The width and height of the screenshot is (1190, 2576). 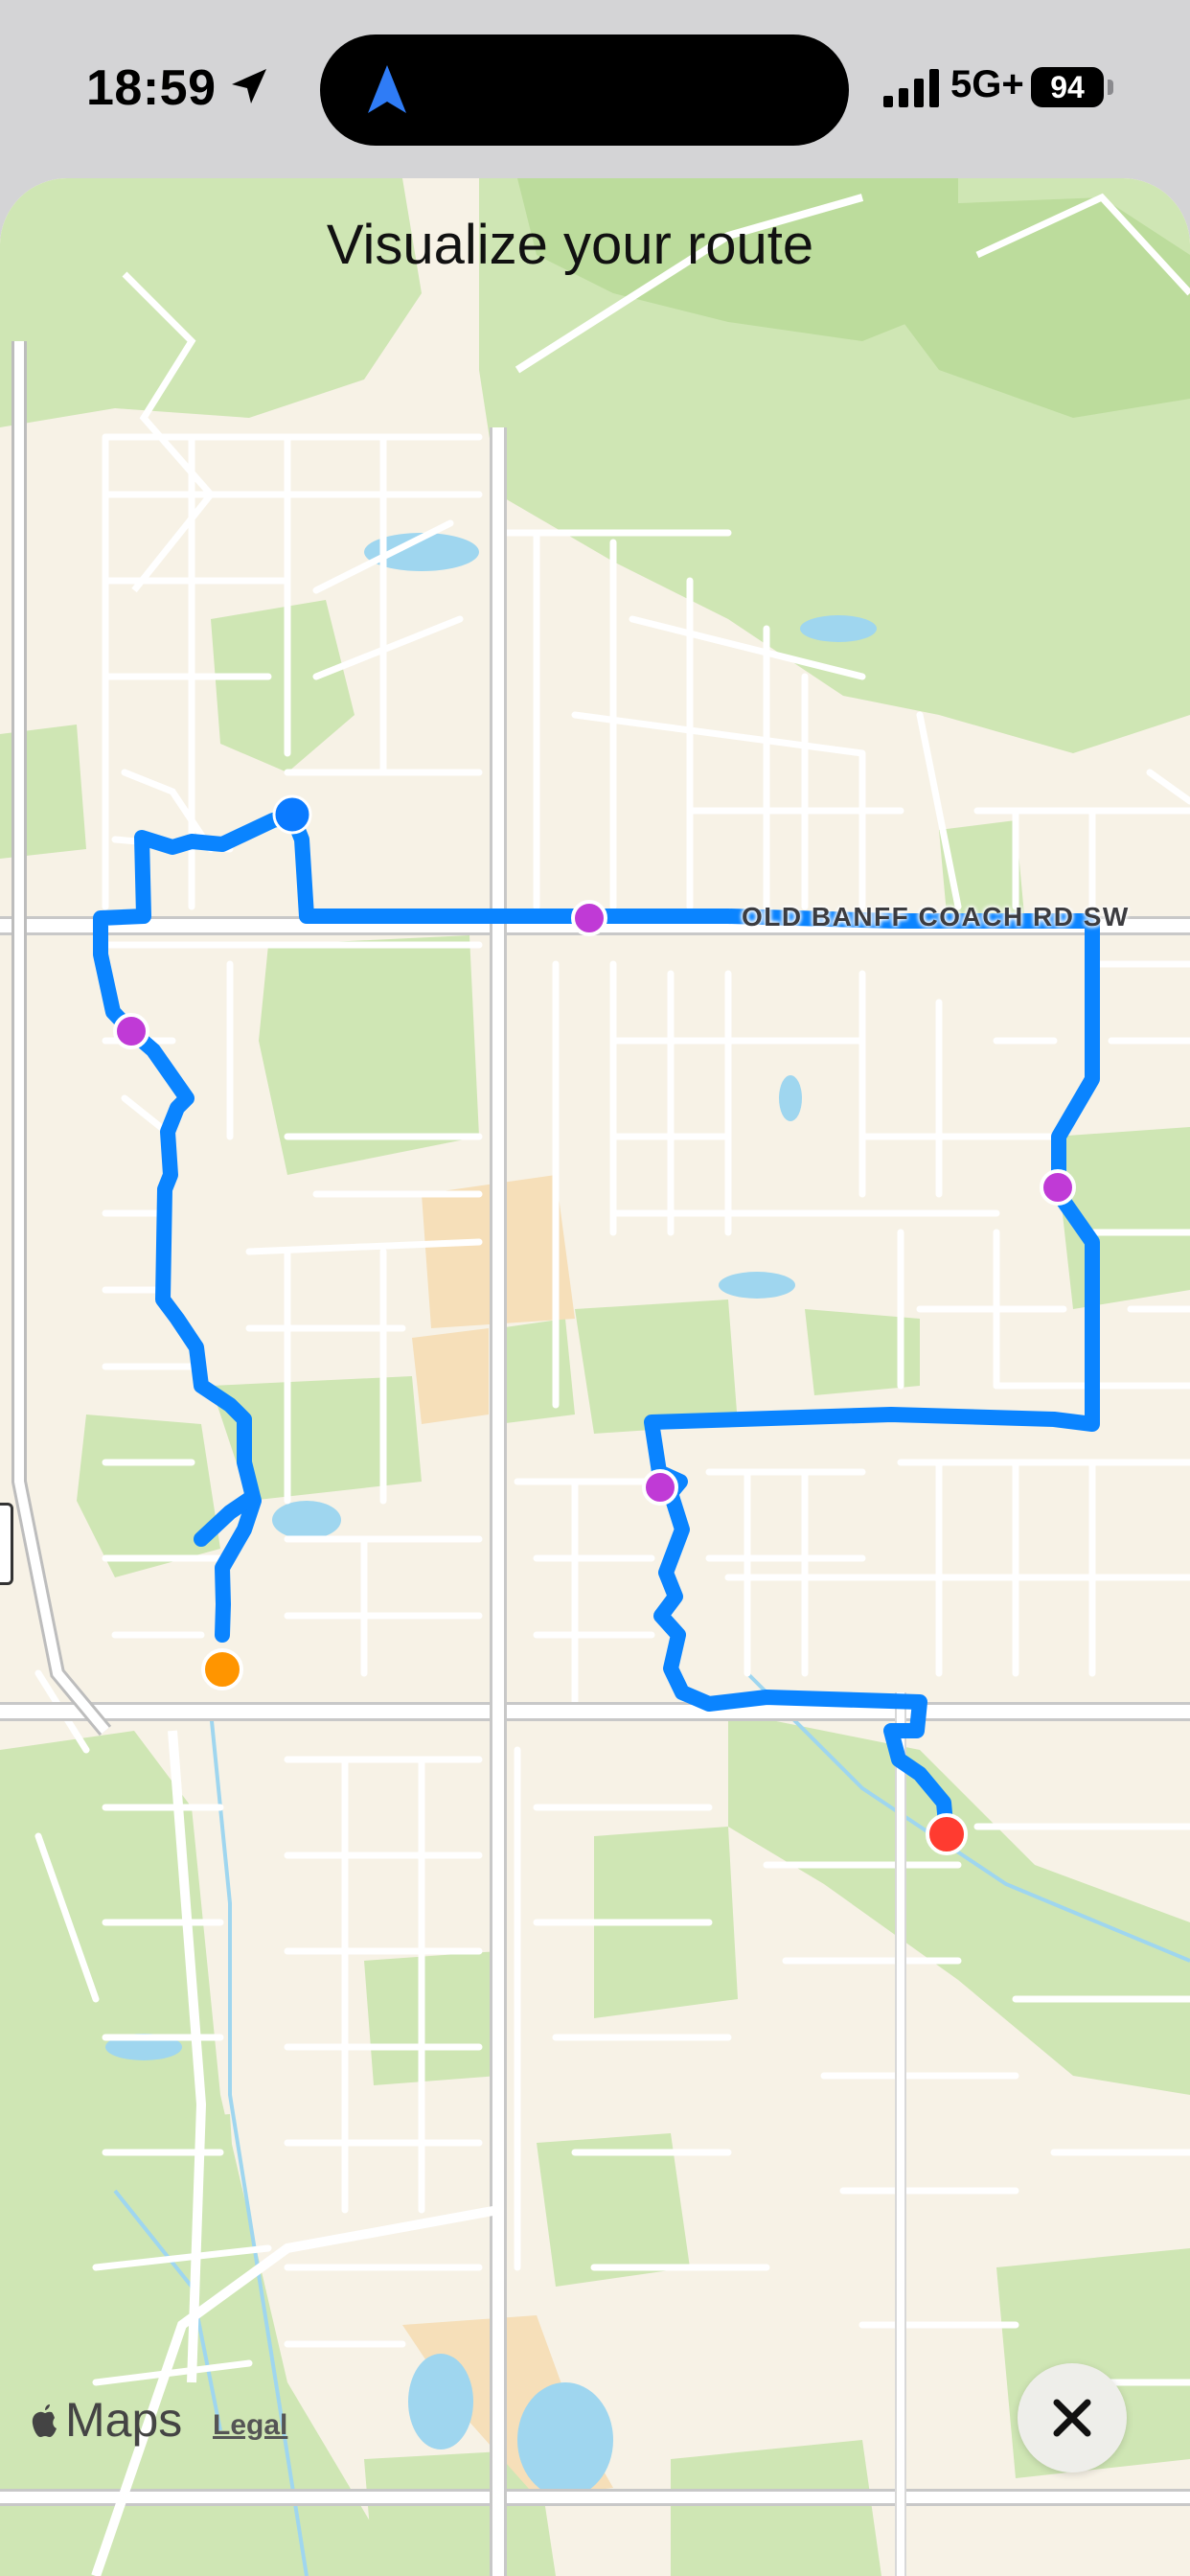 I want to click on status-bar: 18:59 5G+ 94, so click(x=595, y=89).